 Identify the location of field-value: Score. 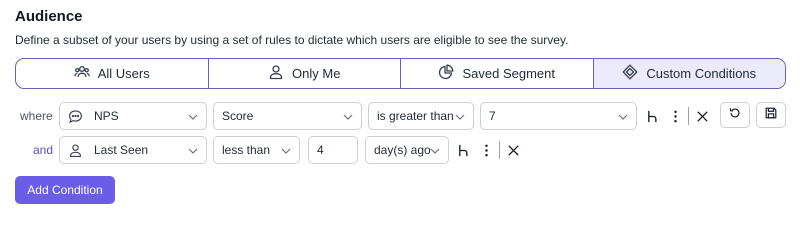
(238, 116).